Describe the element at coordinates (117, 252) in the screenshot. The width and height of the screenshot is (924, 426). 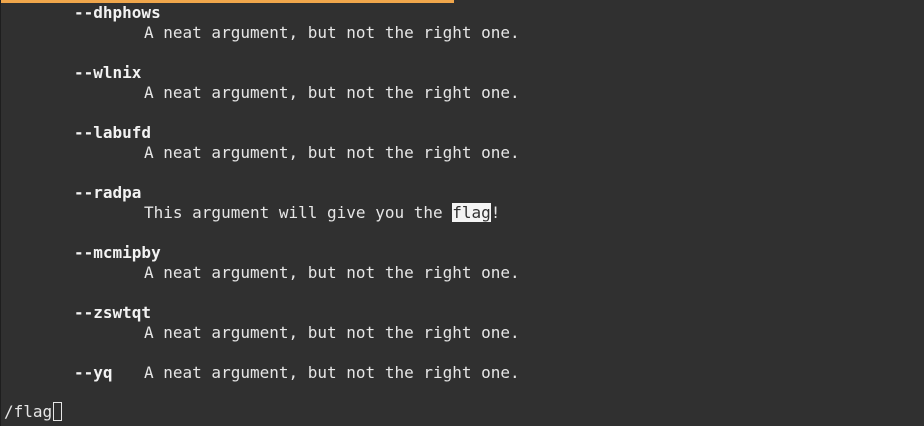
I see `option-flag: --mcmipby` at that location.